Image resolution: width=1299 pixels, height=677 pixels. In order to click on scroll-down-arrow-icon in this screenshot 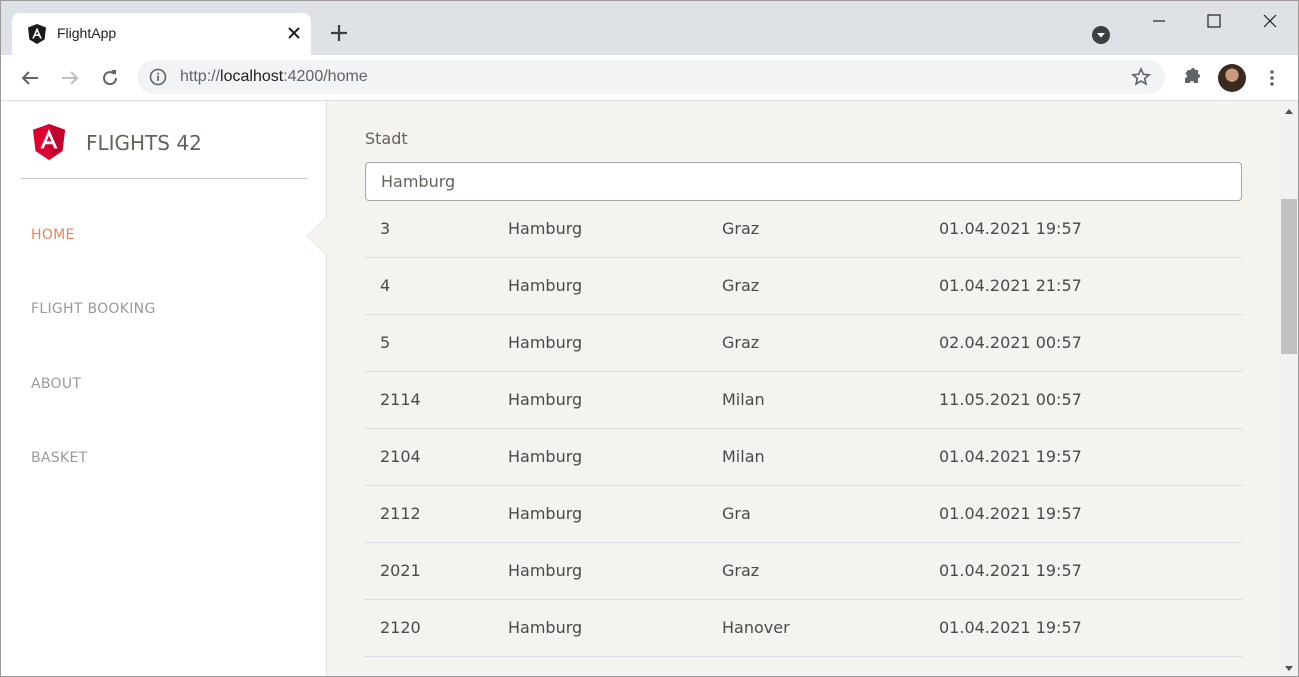, I will do `click(1289, 668)`.